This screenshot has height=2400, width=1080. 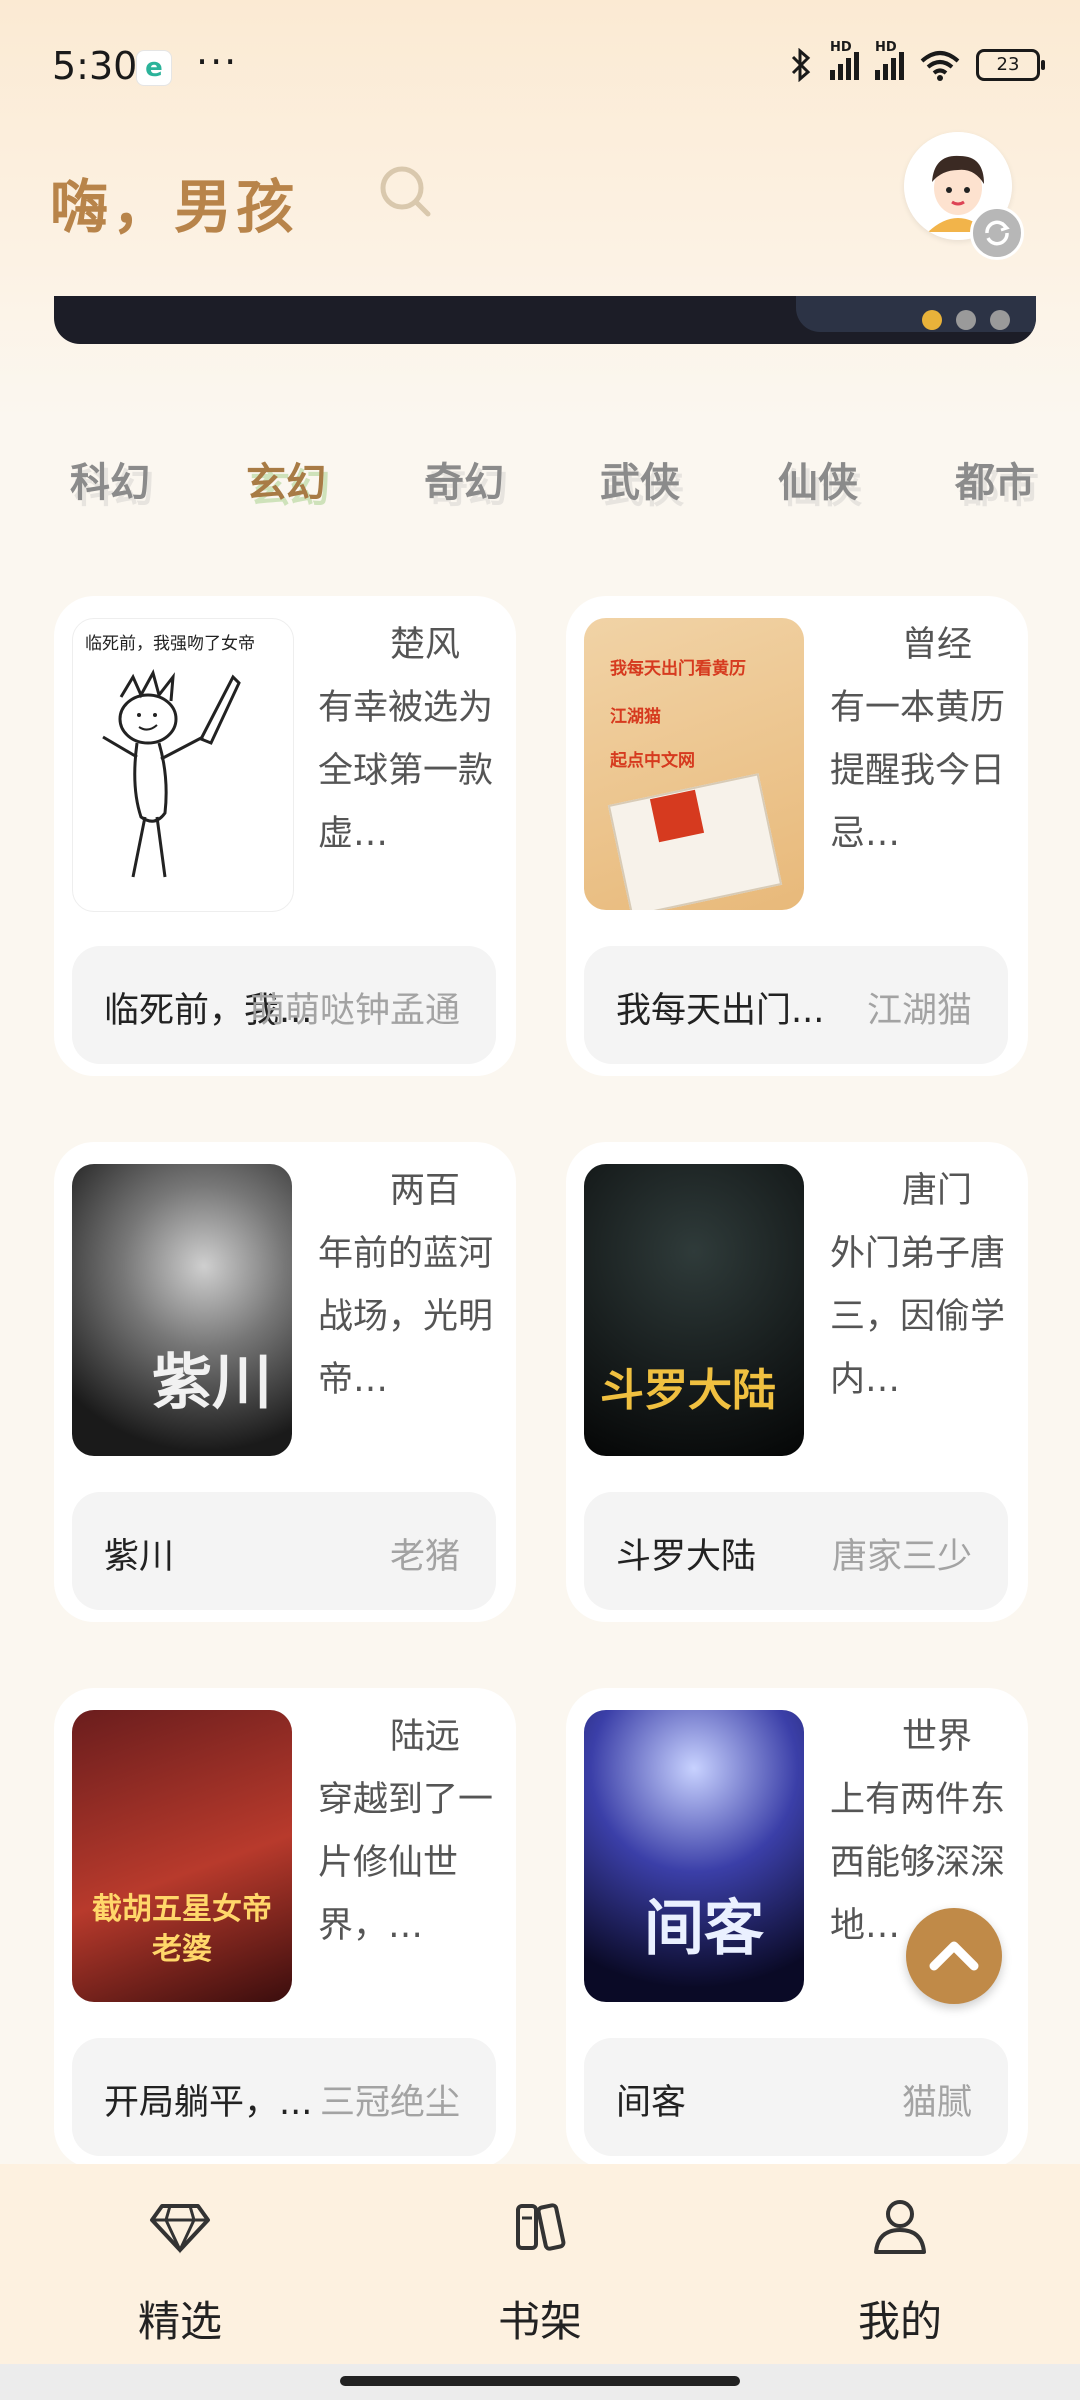 I want to click on wifi-icon, so click(x=940, y=66).